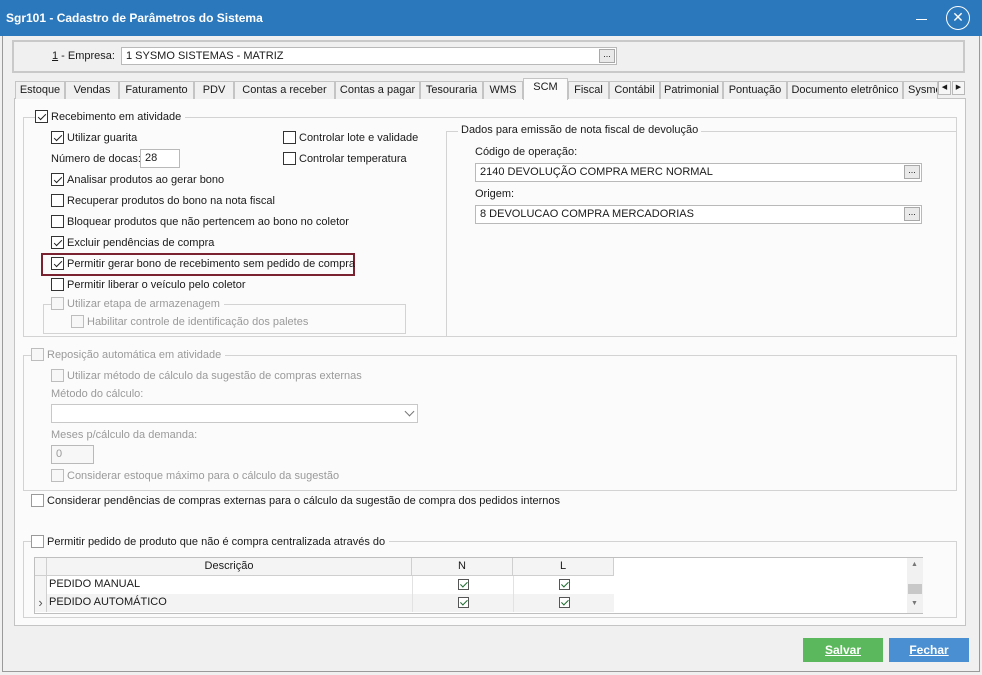 This screenshot has height=675, width=982. What do you see at coordinates (845, 90) in the screenshot?
I see `tab-documento-eletronico: Documento eletrônico` at bounding box center [845, 90].